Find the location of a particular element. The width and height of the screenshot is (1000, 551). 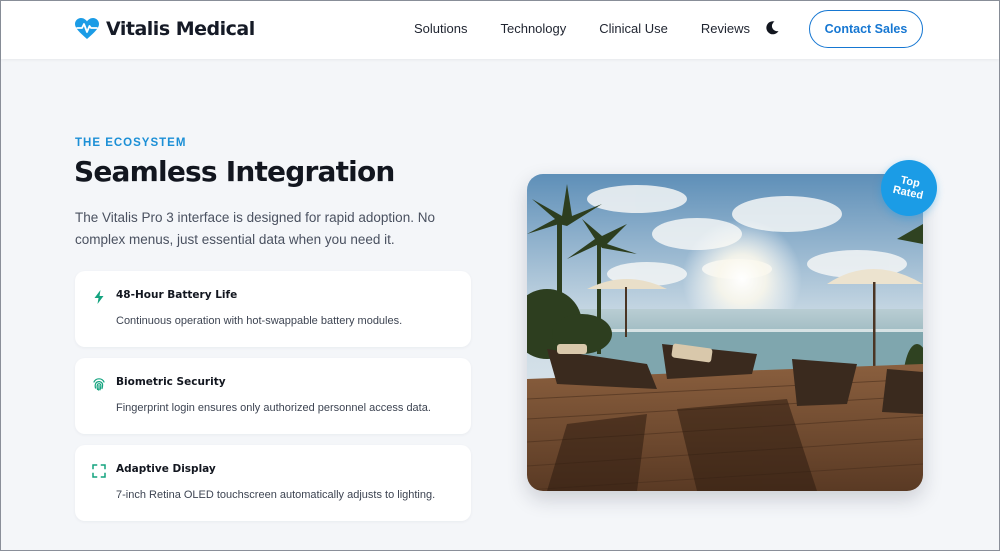

nav-clinical-use: Clinical Use is located at coordinates (633, 28).